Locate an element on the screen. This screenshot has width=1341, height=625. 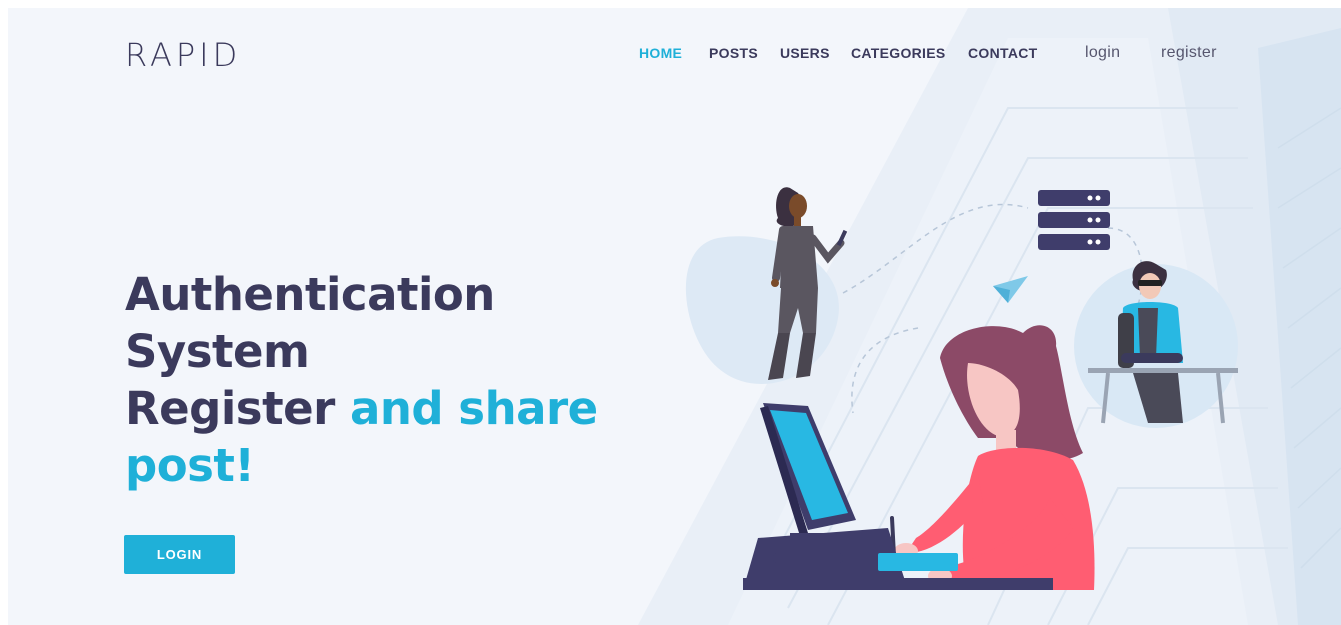
hero-accent-2: post! is located at coordinates (190, 465).